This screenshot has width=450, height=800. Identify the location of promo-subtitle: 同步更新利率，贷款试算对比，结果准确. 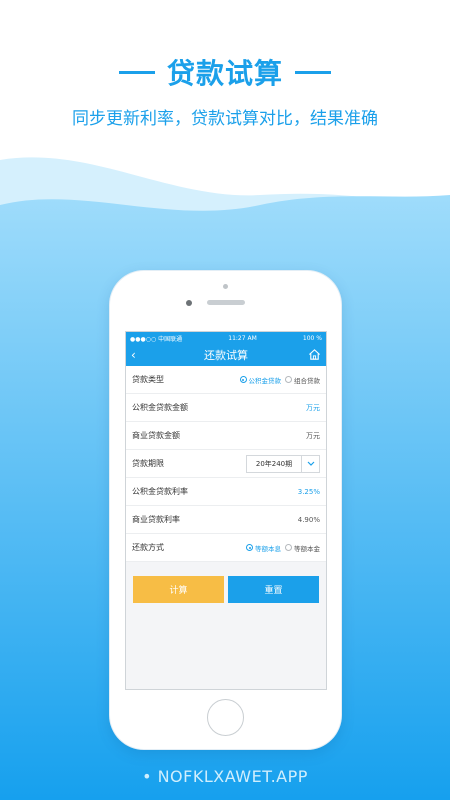
(225, 119).